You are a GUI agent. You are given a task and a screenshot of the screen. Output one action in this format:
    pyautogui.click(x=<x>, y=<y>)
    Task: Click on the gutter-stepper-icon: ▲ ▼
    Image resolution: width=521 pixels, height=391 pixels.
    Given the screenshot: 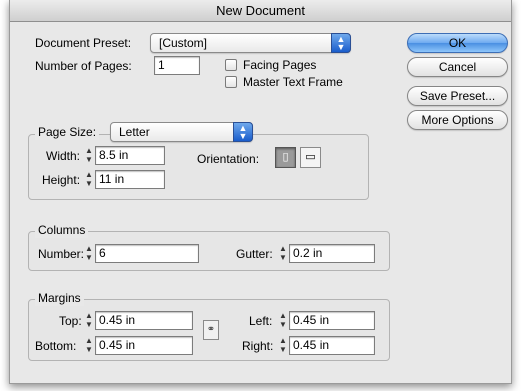 What is the action you would take?
    pyautogui.click(x=283, y=253)
    